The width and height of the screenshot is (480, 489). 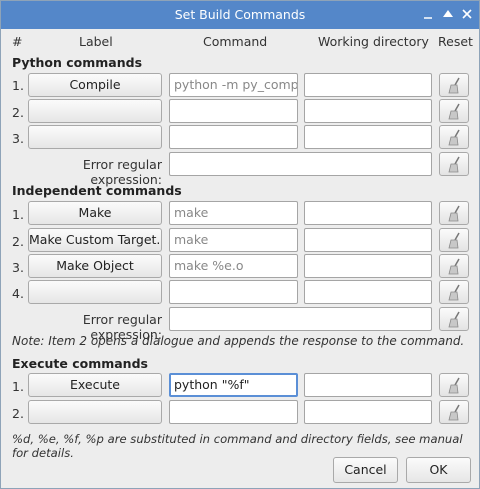 I want to click on minimize-icon, so click(x=428, y=14).